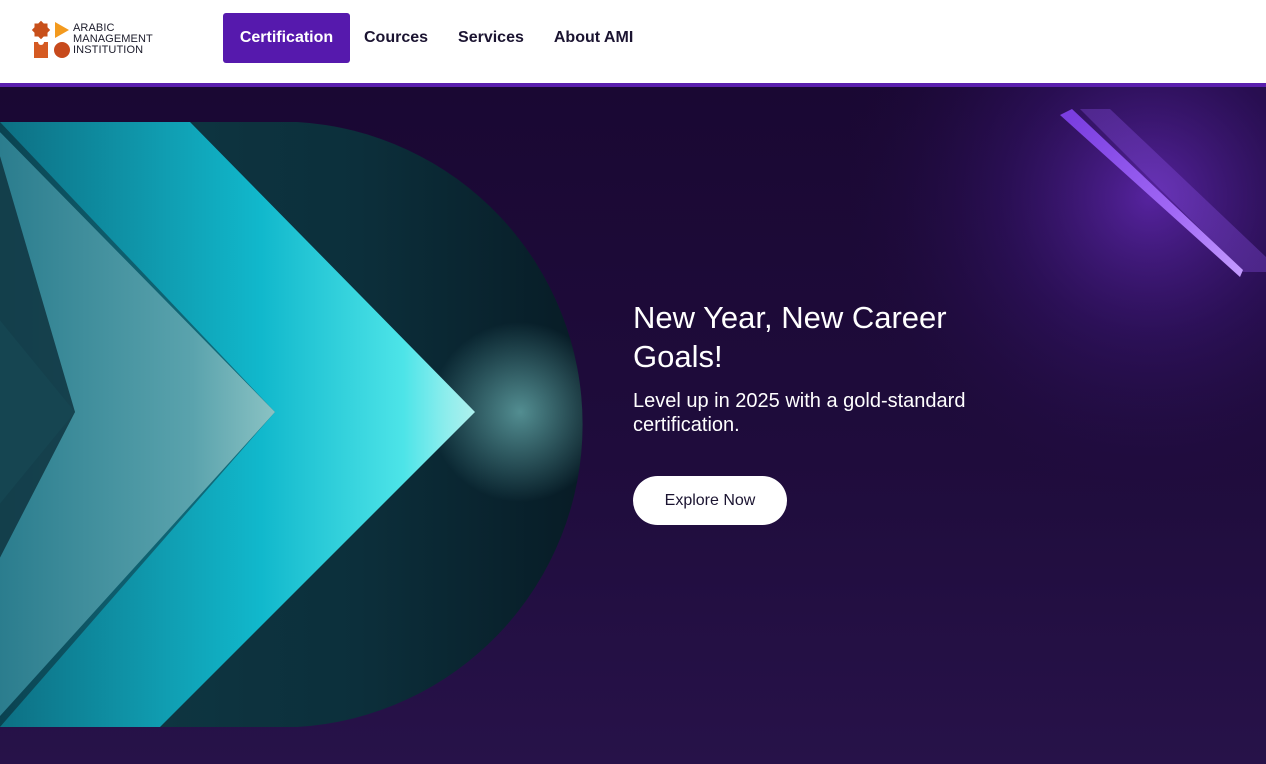 Image resolution: width=1266 pixels, height=764 pixels. Describe the element at coordinates (790, 337) in the screenshot. I see `hero-title: New Year, New Career Goals!` at that location.